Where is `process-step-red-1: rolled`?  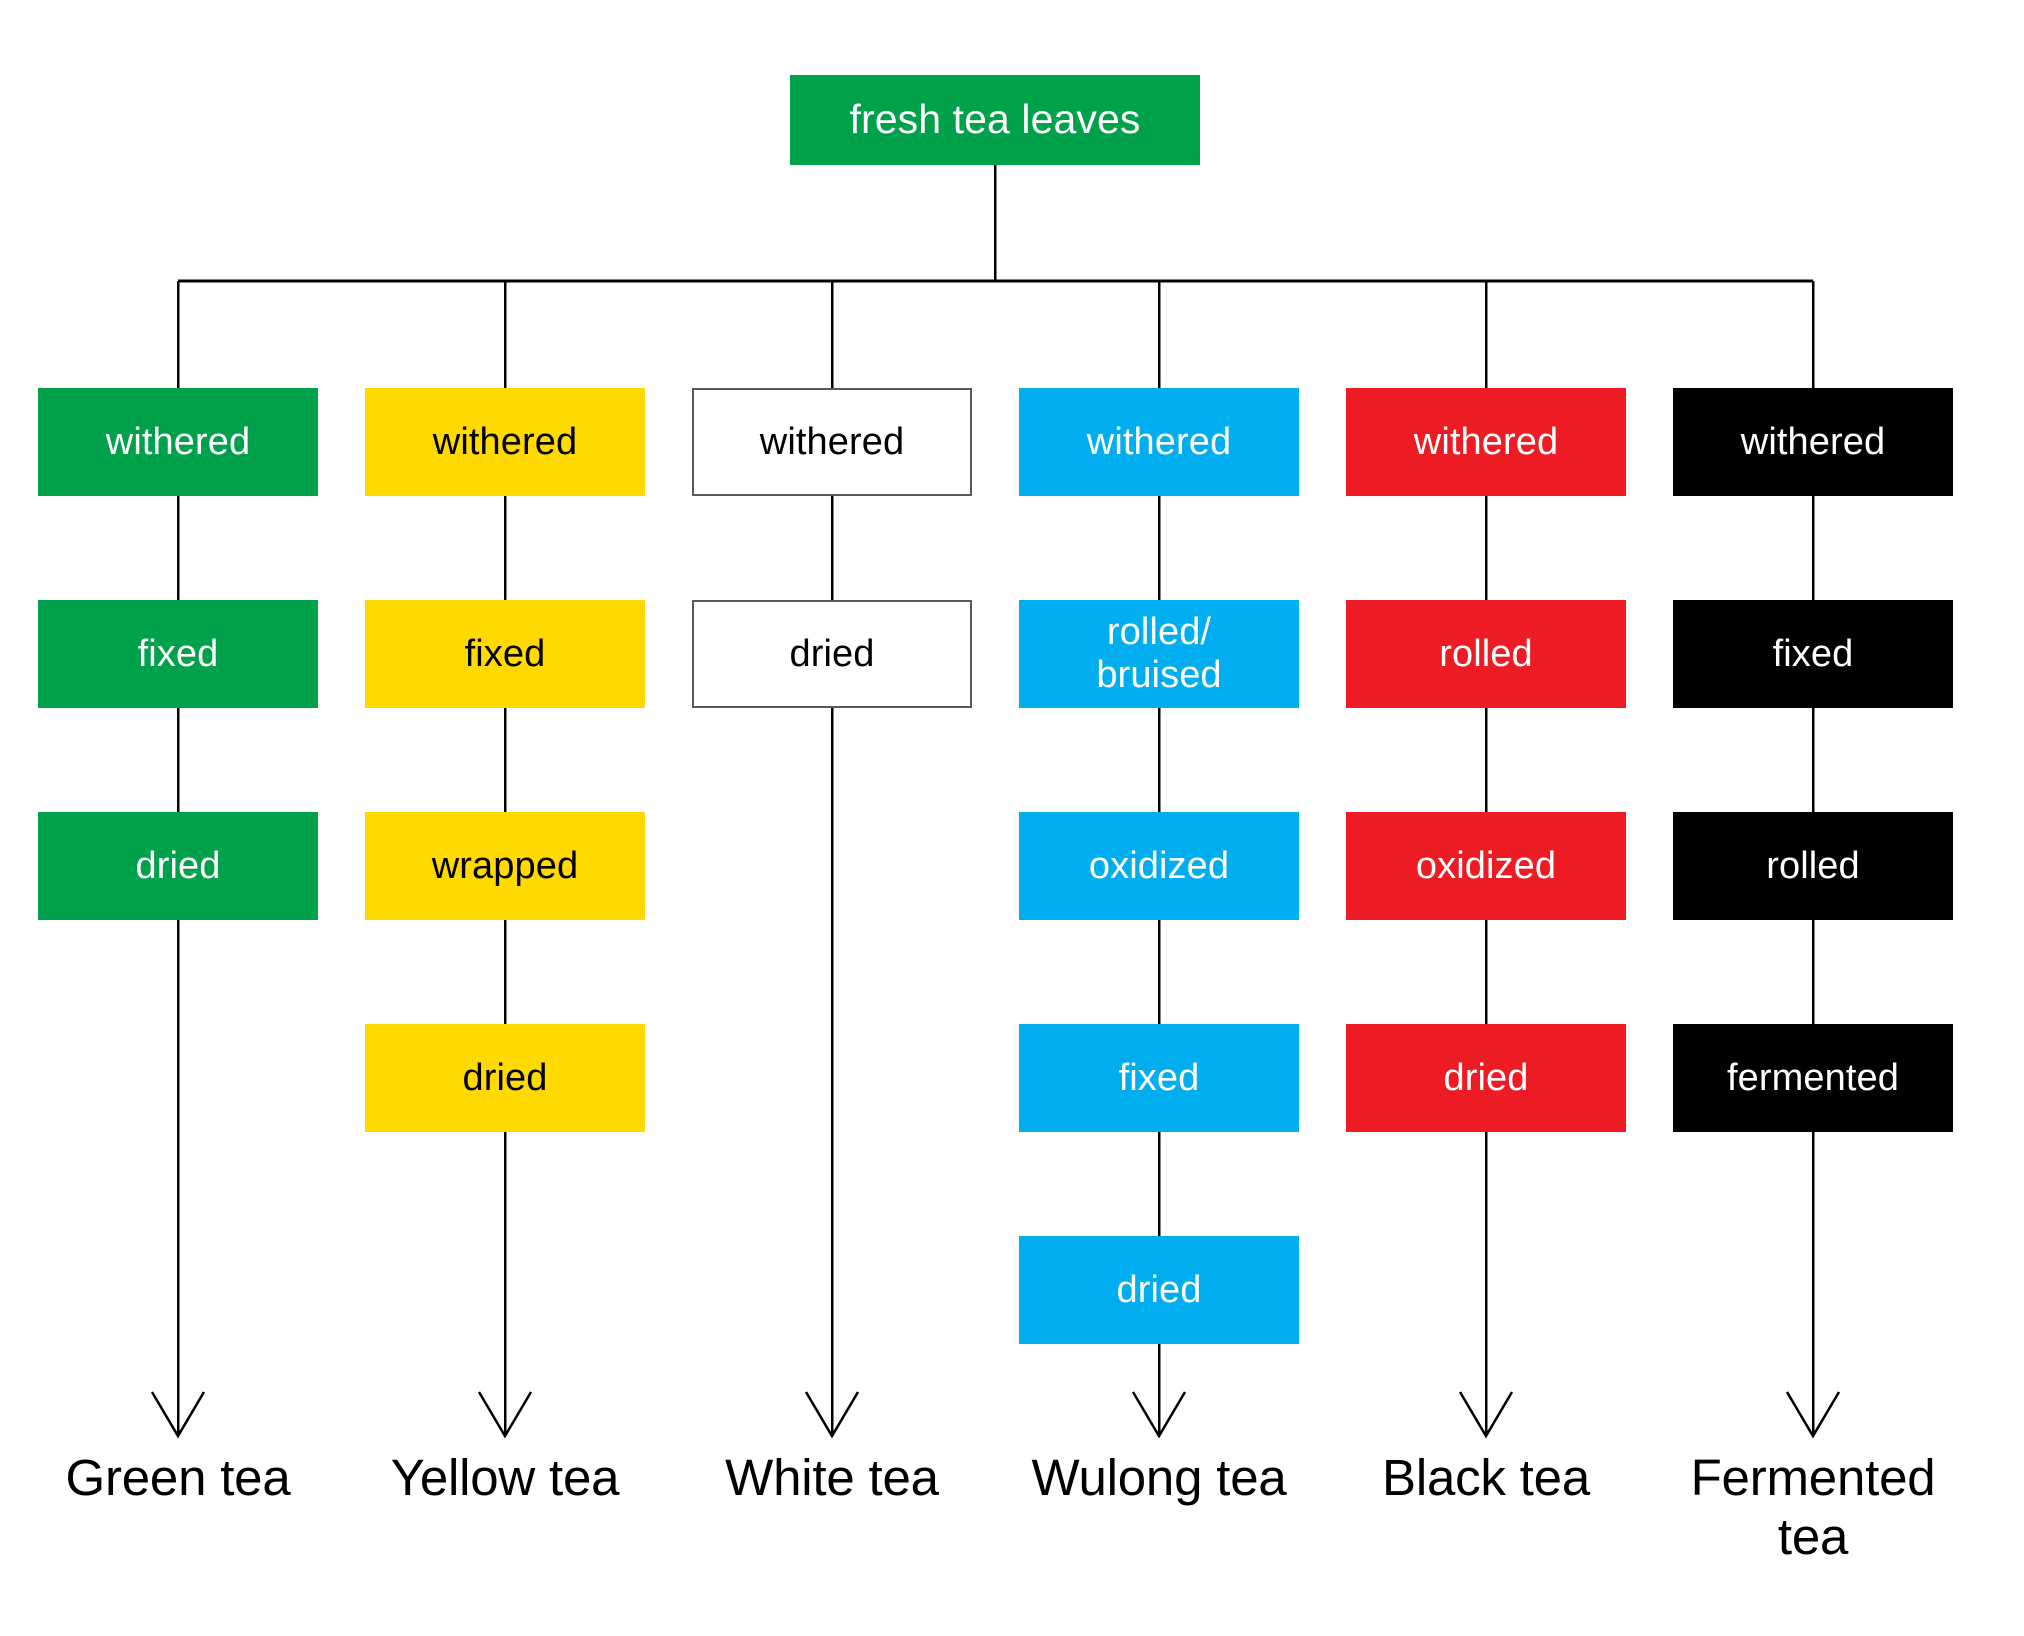
process-step-red-1: rolled is located at coordinates (1486, 654).